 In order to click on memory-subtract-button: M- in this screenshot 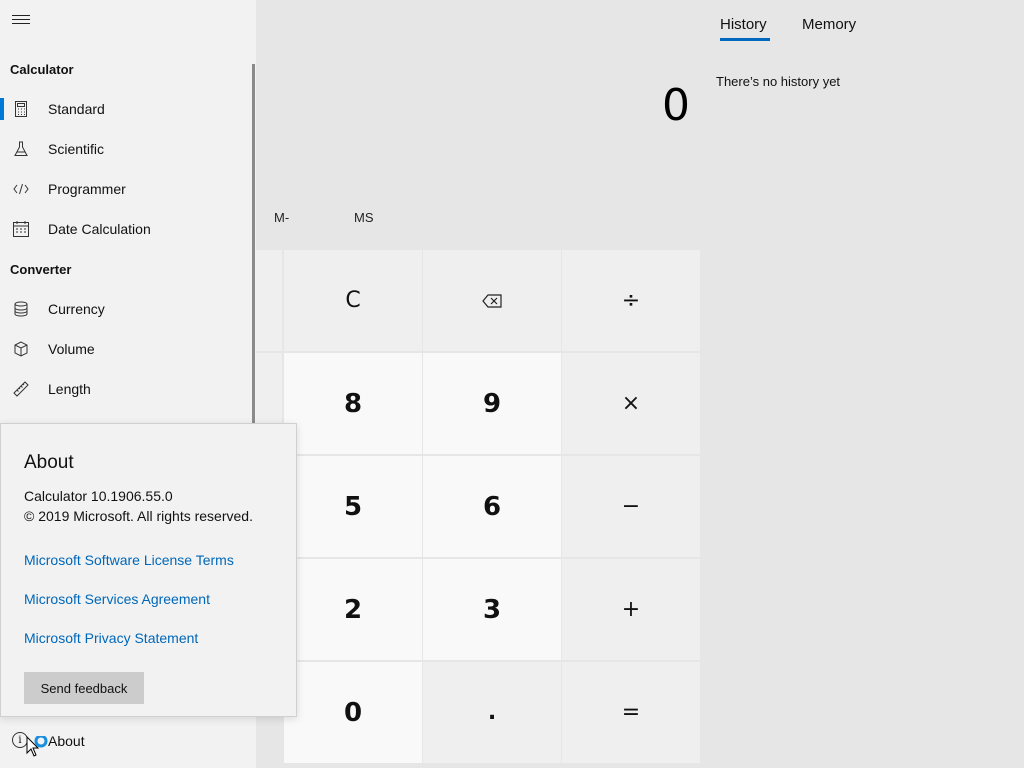, I will do `click(281, 217)`.